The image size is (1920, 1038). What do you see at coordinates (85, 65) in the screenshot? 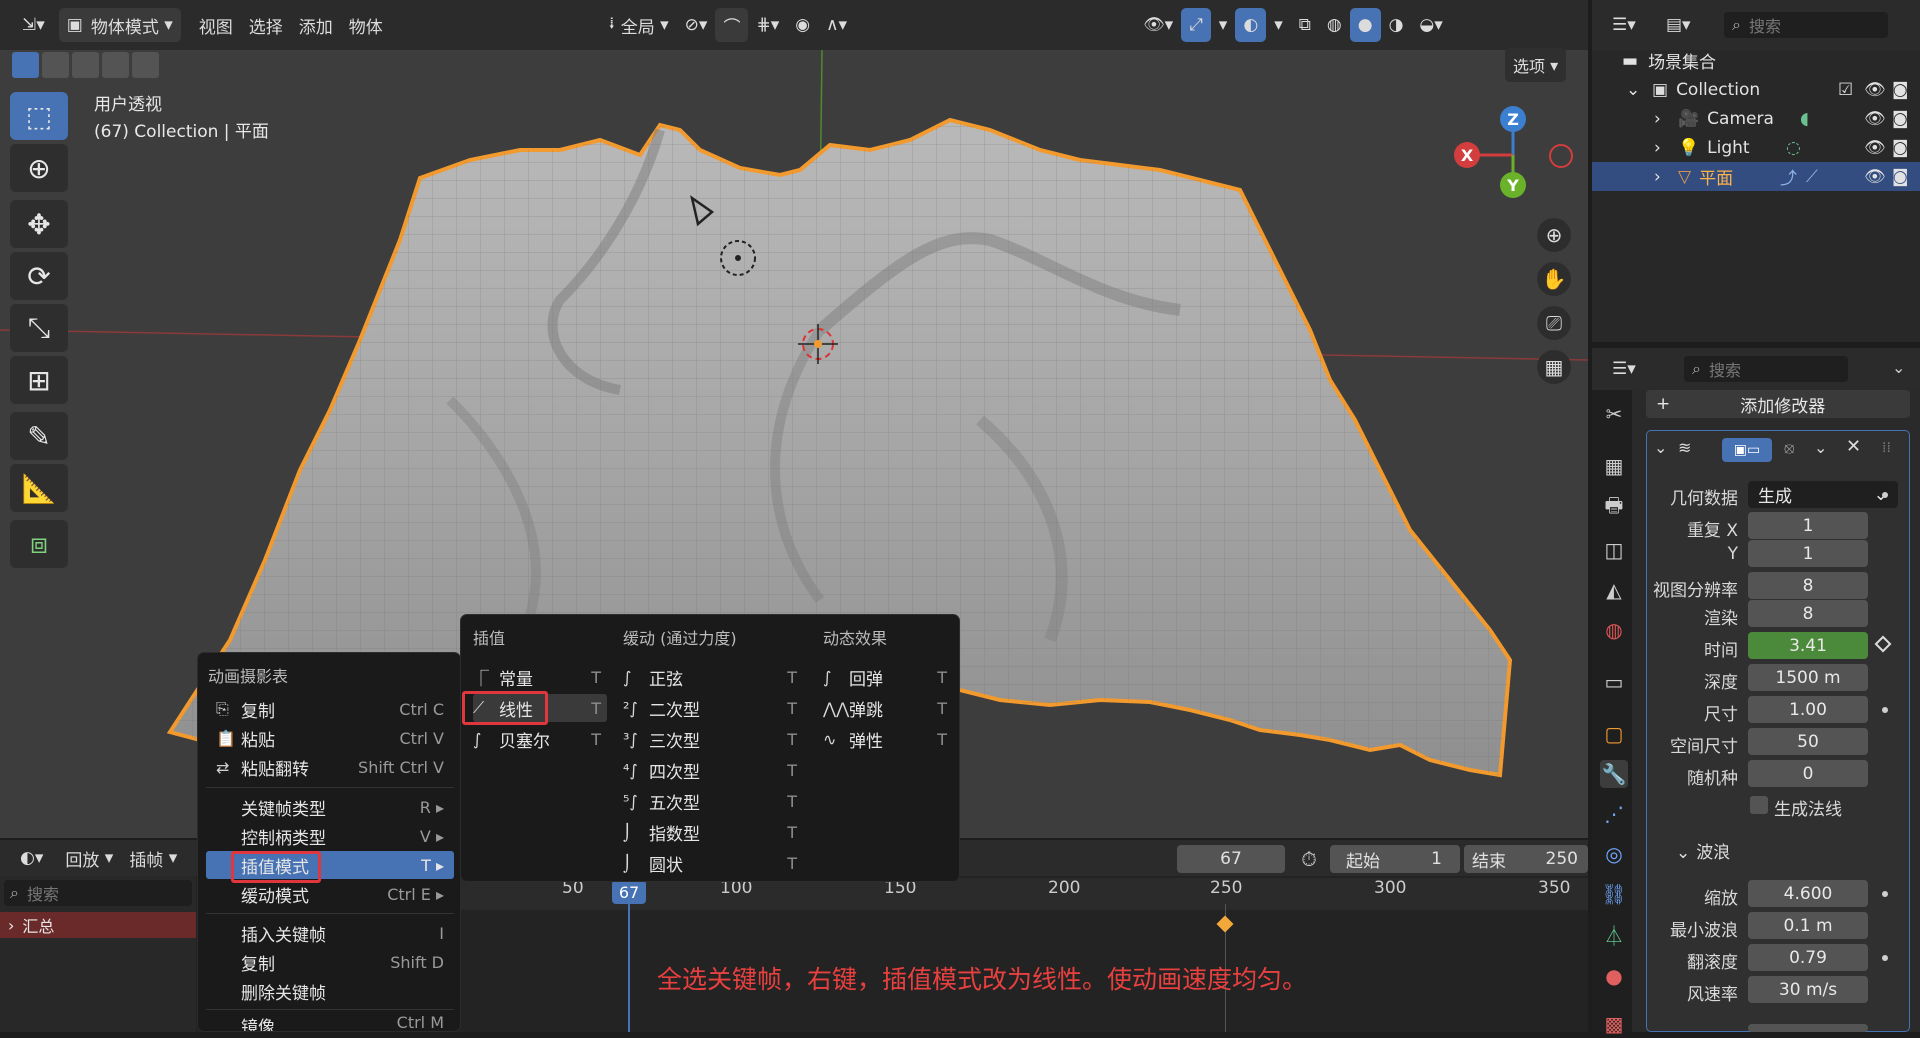
I see `select-mode-subtract` at bounding box center [85, 65].